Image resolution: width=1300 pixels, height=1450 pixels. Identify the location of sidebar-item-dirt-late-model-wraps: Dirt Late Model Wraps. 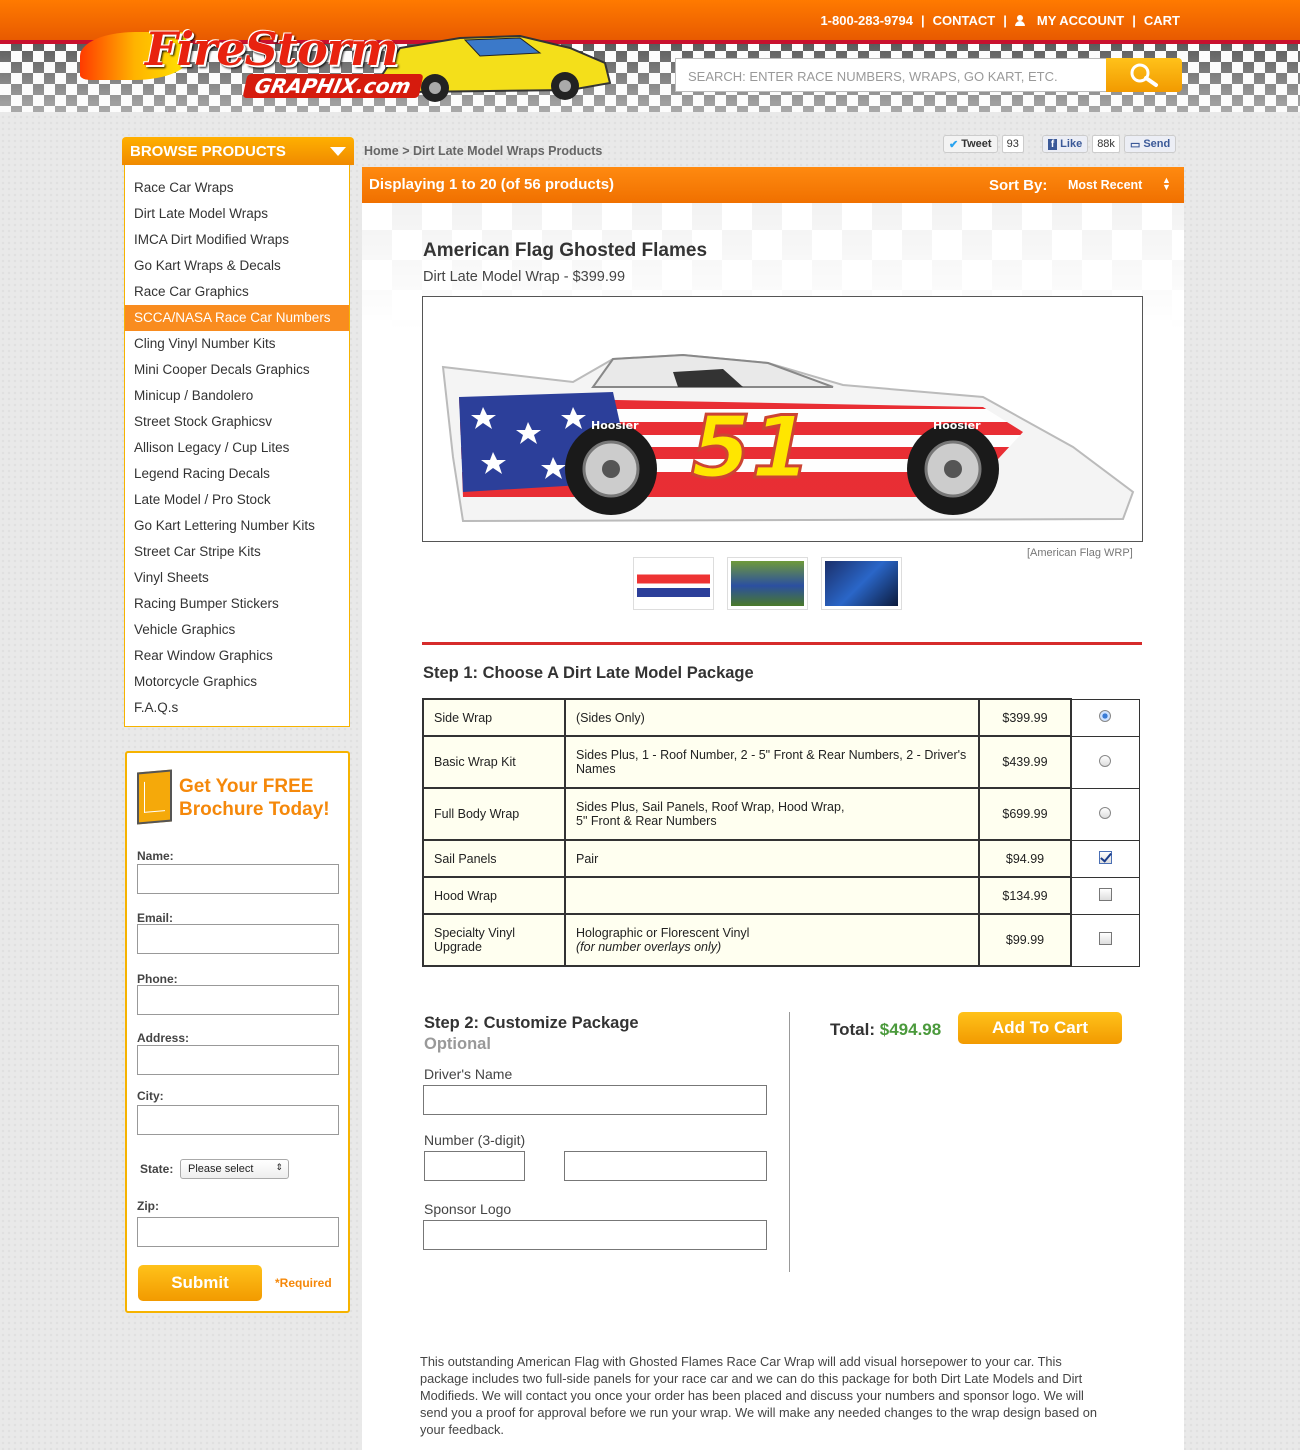
(237, 214).